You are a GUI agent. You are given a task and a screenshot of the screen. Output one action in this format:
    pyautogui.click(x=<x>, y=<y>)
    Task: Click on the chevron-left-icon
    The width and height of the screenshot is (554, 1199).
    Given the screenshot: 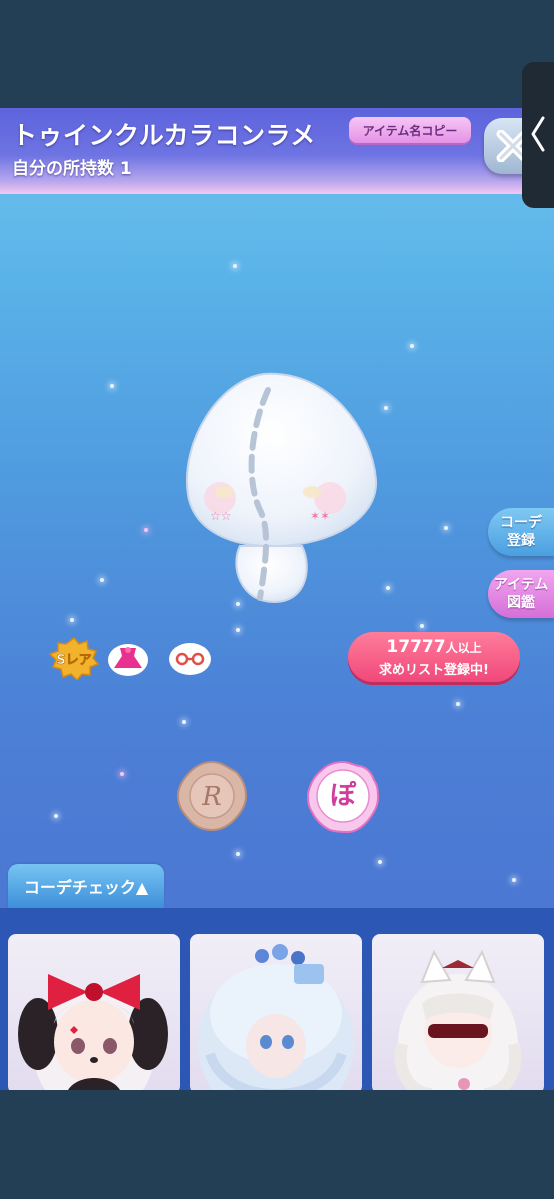 What is the action you would take?
    pyautogui.click(x=538, y=134)
    